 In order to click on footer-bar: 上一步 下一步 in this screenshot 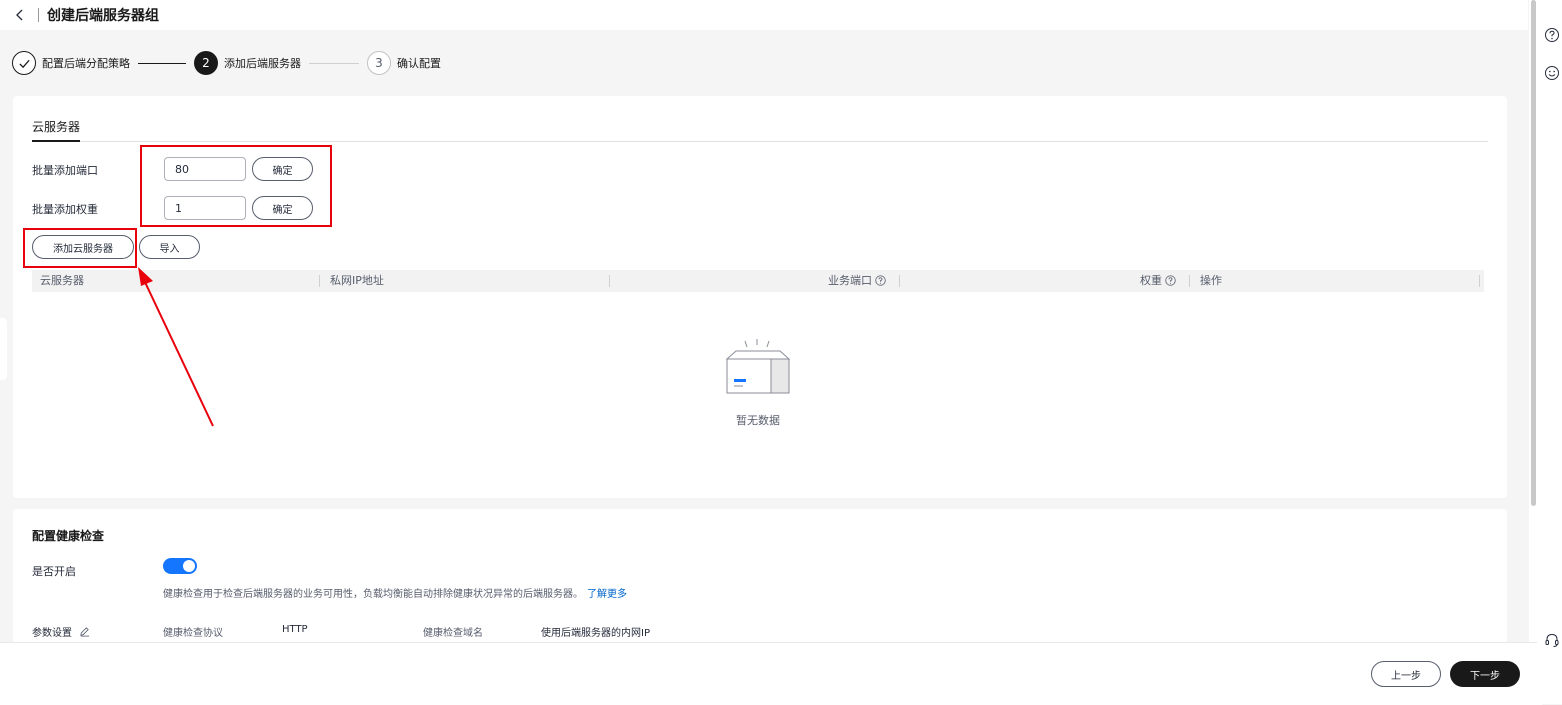, I will do `click(771, 673)`.